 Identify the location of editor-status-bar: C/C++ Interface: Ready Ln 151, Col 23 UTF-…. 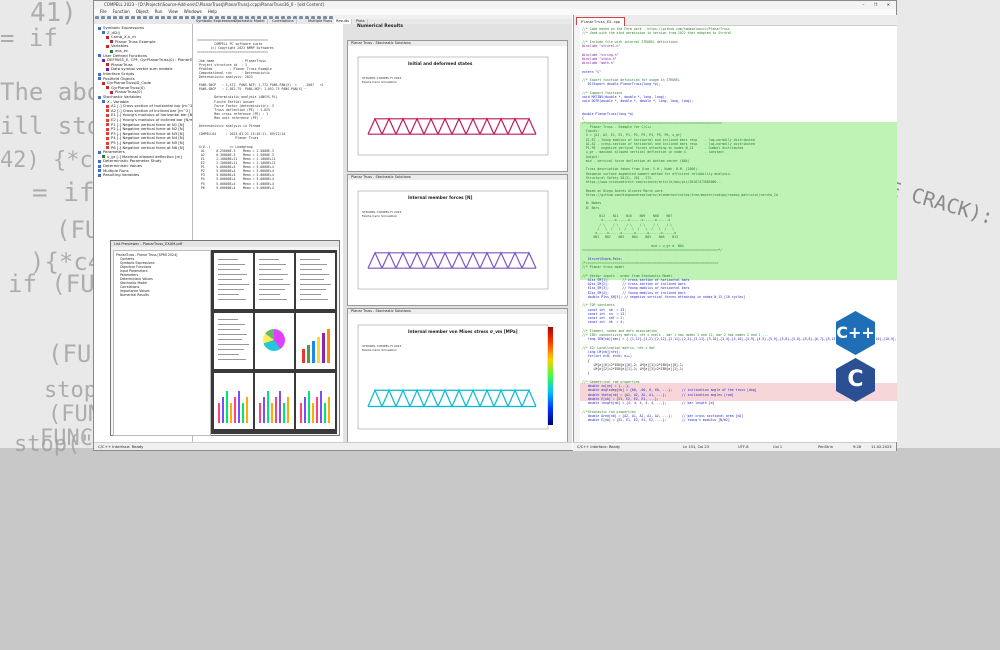
(734, 446).